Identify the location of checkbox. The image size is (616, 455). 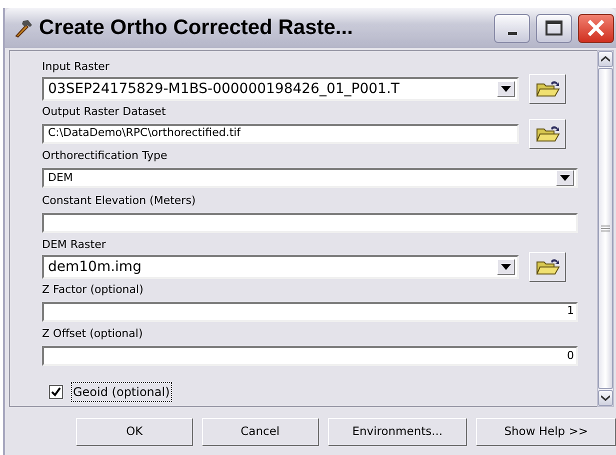
(56, 391).